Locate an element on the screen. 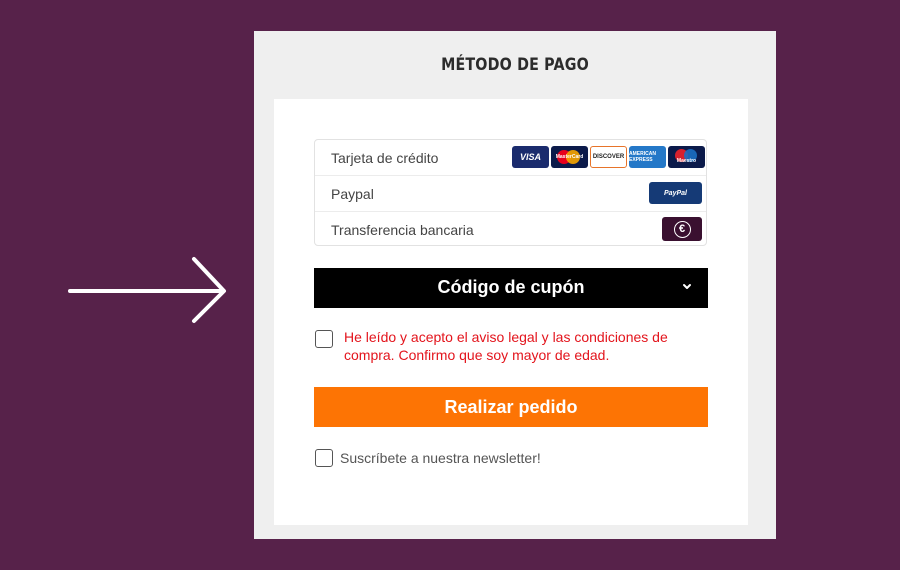 This screenshot has height=570, width=900. place-order-button: Realizar pedido is located at coordinates (511, 407).